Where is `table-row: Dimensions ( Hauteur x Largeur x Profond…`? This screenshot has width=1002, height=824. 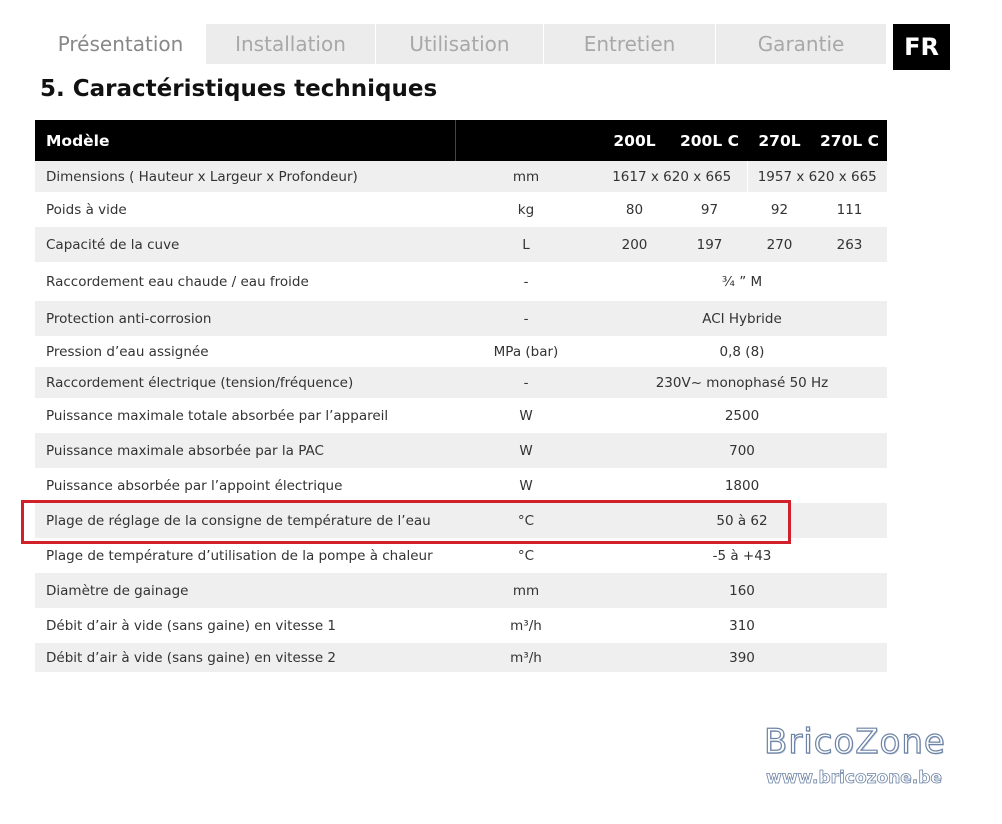
table-row: Dimensions ( Hauteur x Largeur x Profond… is located at coordinates (461, 176).